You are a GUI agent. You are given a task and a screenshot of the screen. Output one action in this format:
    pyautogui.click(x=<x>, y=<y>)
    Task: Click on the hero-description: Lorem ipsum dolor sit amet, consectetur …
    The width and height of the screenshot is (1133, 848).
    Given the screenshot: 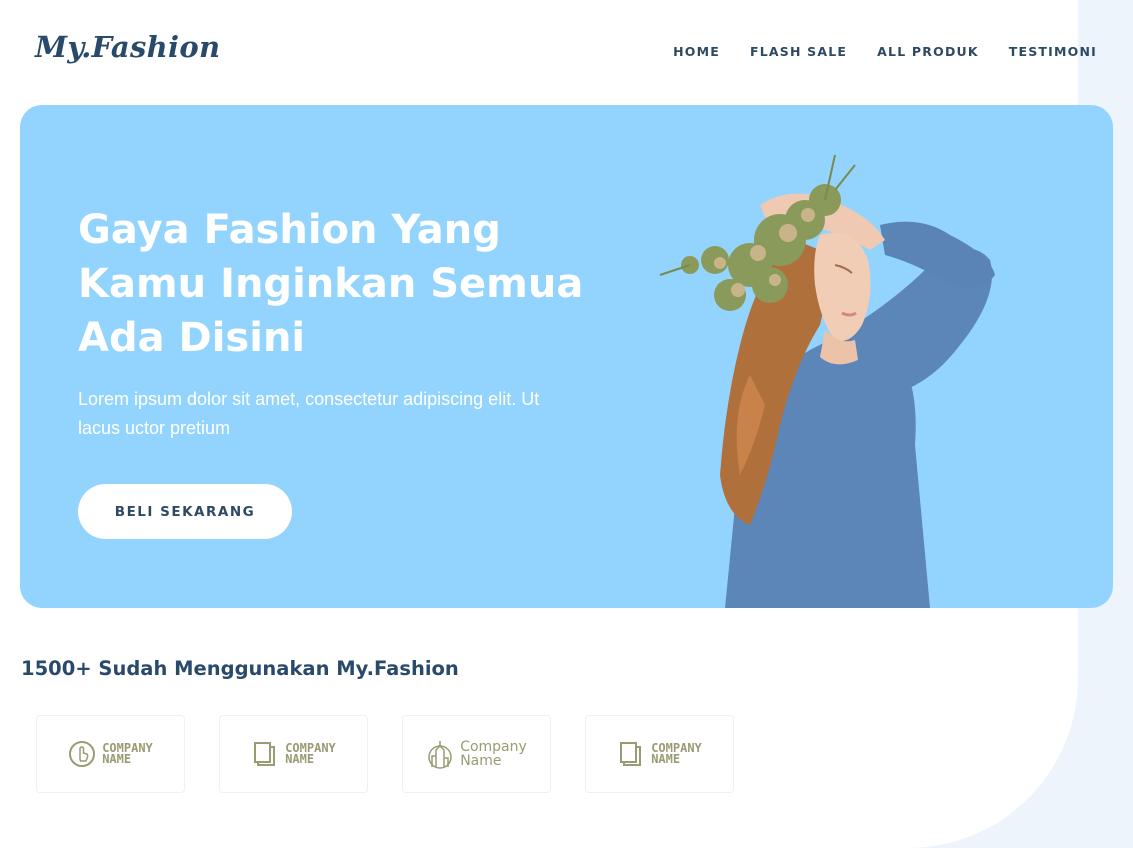 What is the action you would take?
    pyautogui.click(x=309, y=413)
    